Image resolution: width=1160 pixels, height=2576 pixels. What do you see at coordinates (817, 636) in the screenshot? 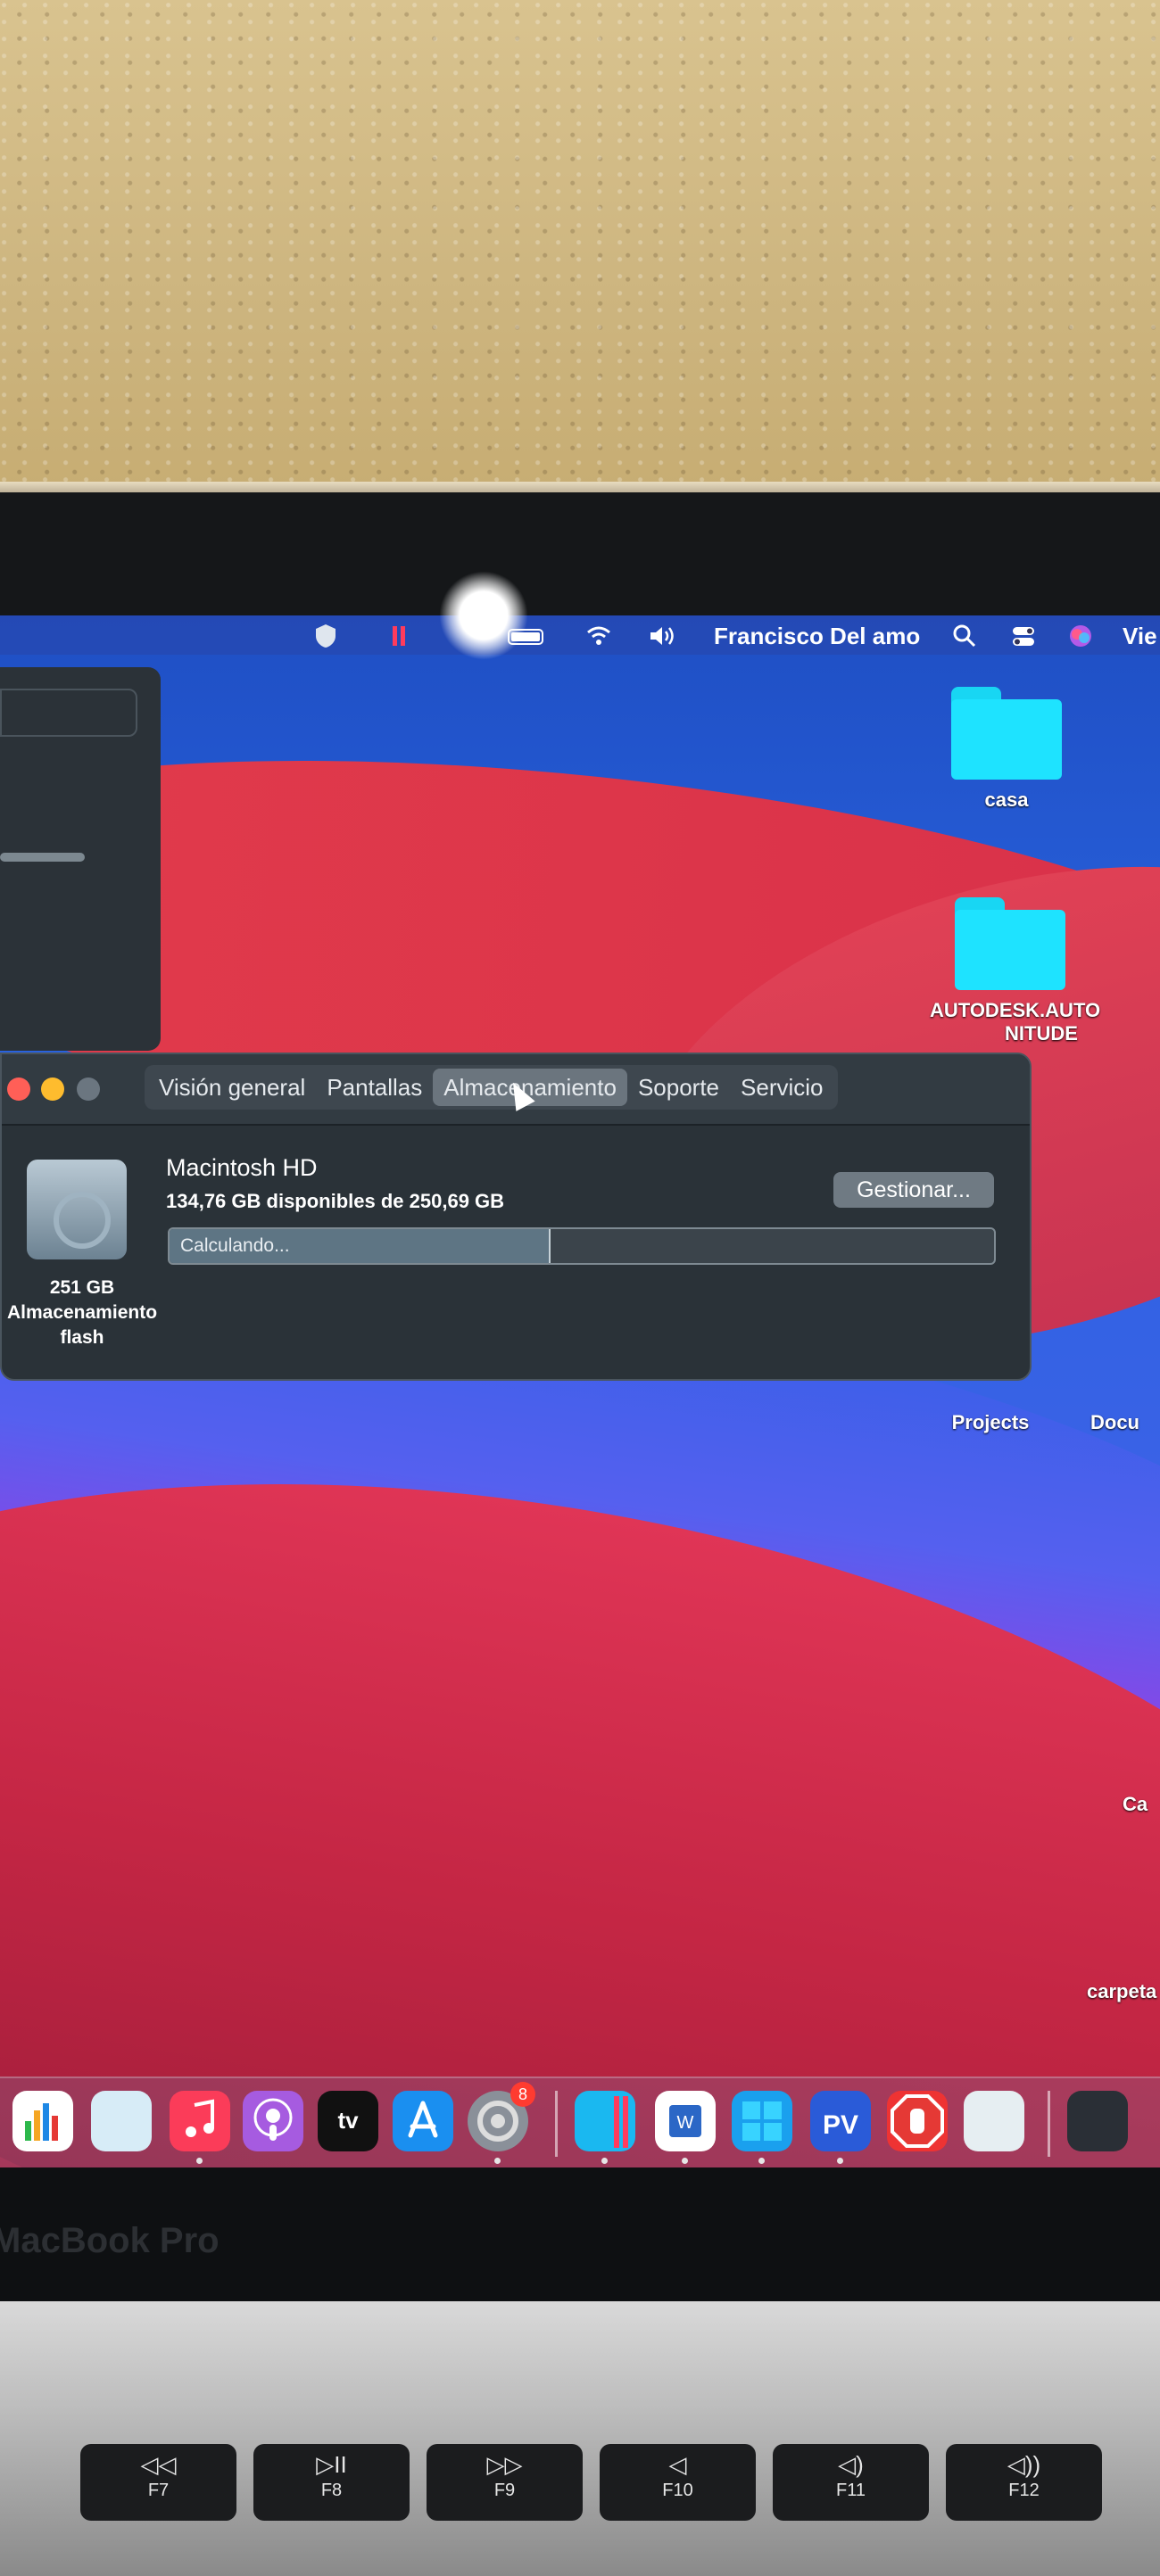
I see `menu-user-name: Francisco Del amo` at bounding box center [817, 636].